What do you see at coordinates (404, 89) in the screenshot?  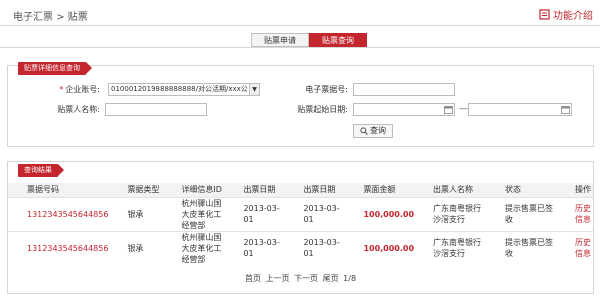 I see `bill-no-input` at bounding box center [404, 89].